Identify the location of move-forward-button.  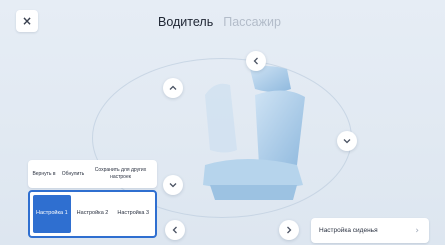
(289, 230).